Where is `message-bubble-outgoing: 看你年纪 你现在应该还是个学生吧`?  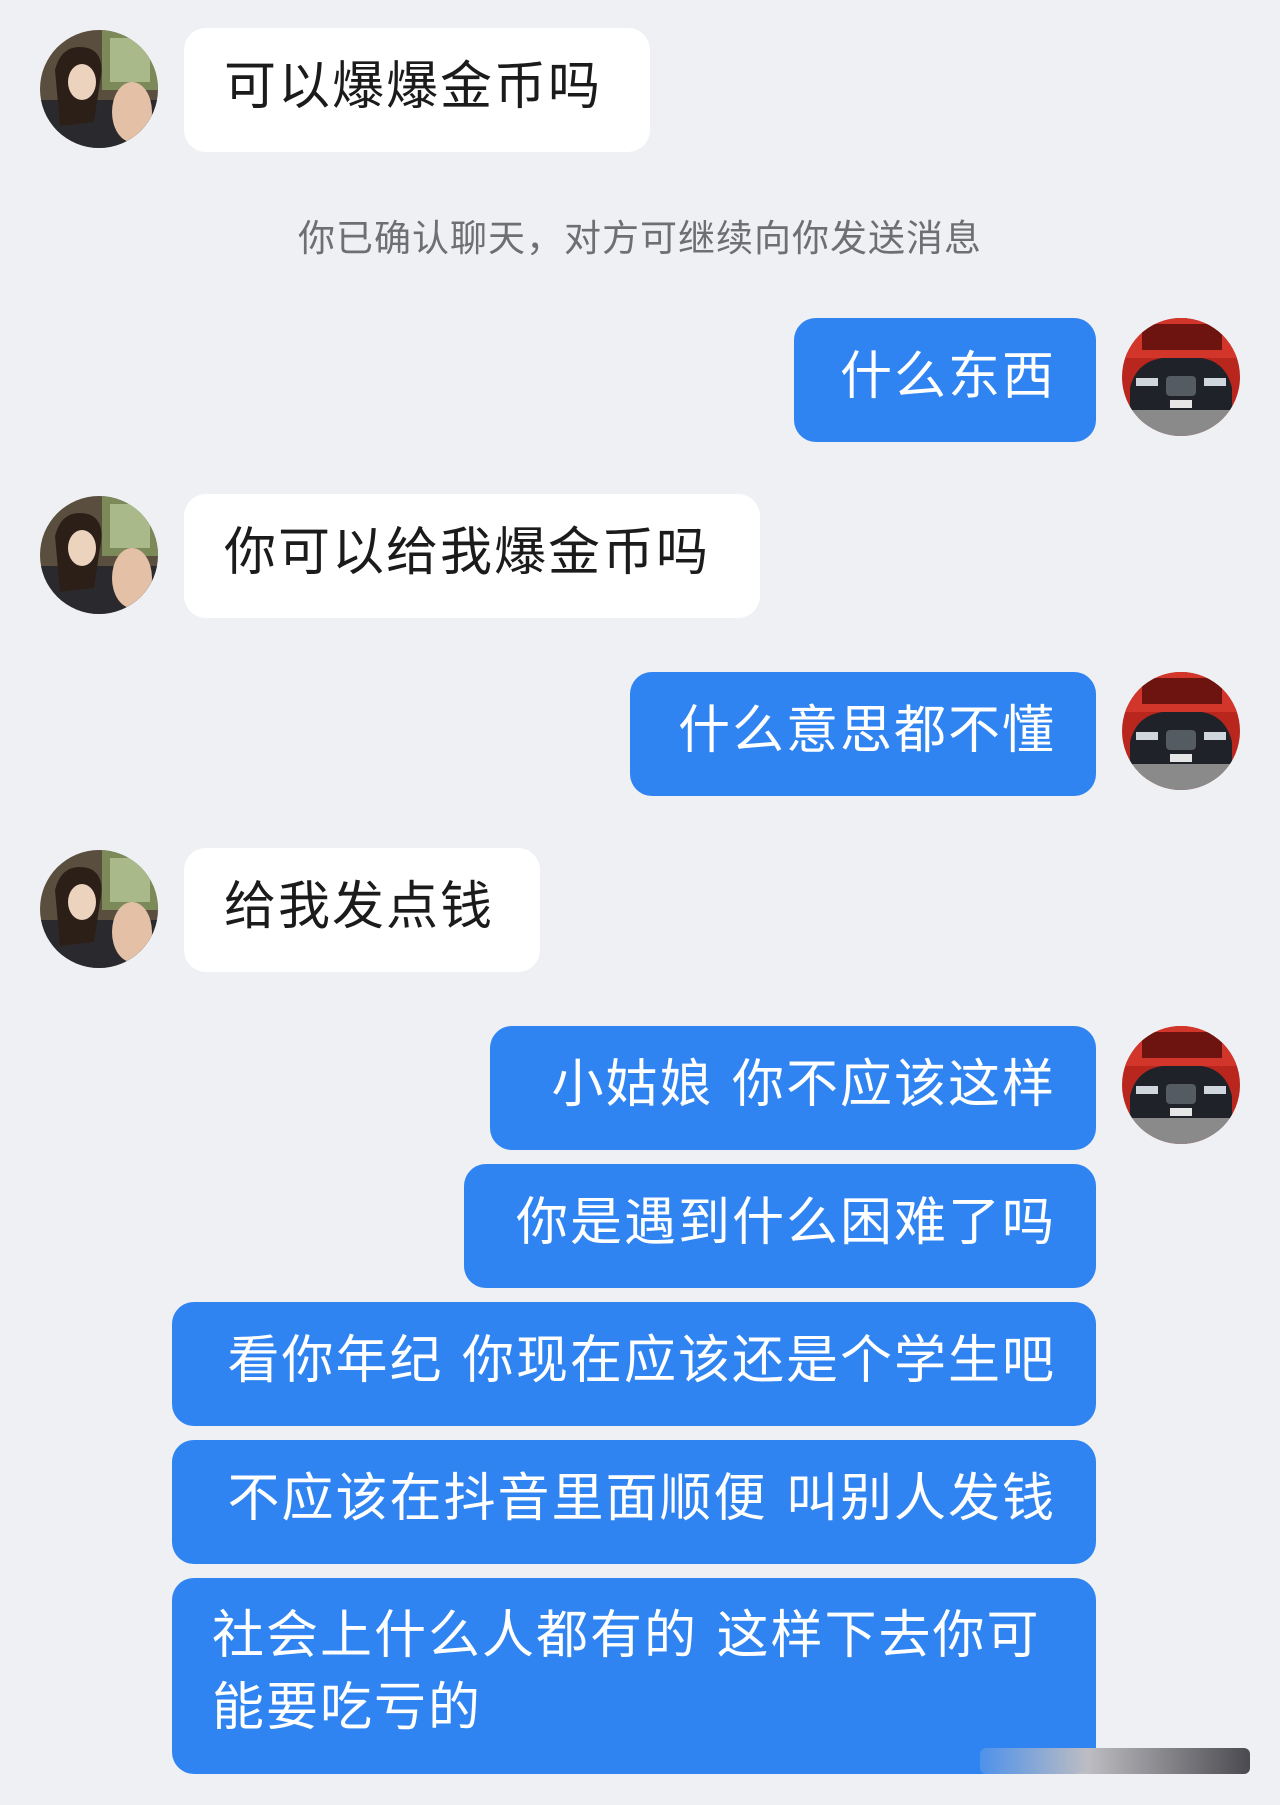 message-bubble-outgoing: 看你年纪 你现在应该还是个学生吧 is located at coordinates (634, 1364).